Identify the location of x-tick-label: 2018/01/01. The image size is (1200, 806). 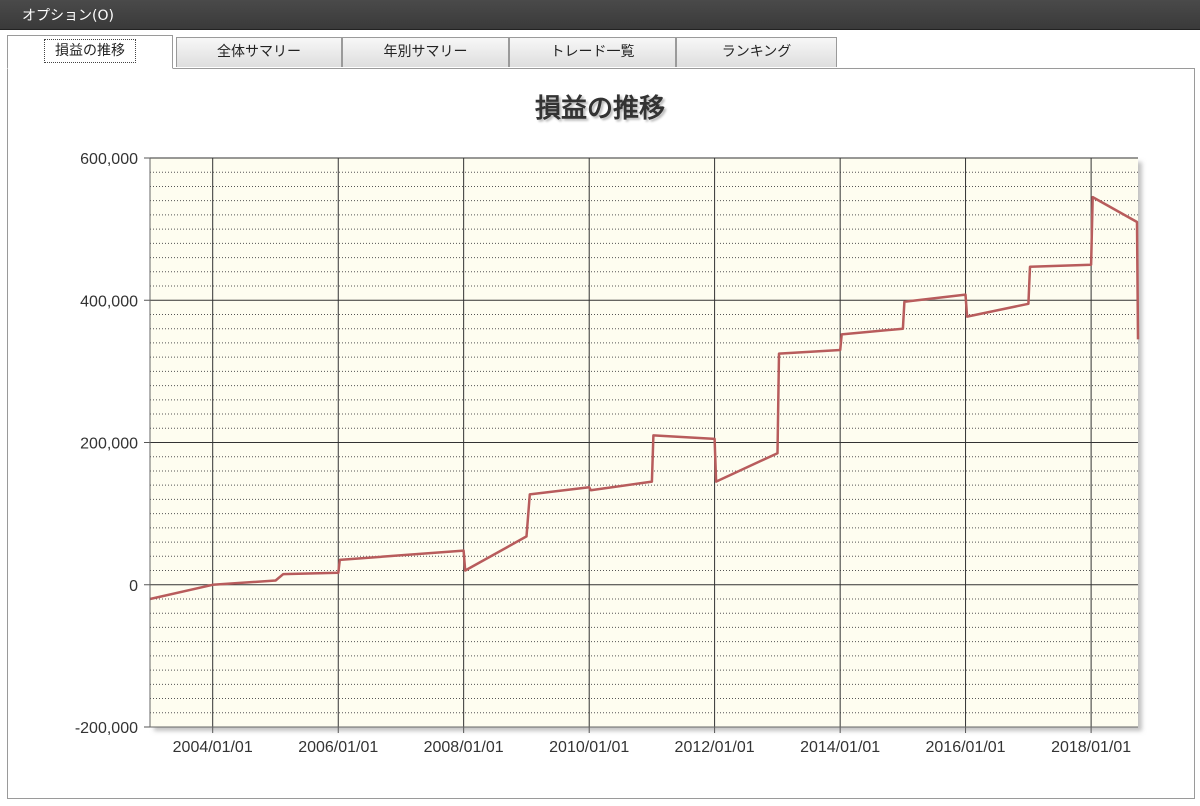
(1091, 747).